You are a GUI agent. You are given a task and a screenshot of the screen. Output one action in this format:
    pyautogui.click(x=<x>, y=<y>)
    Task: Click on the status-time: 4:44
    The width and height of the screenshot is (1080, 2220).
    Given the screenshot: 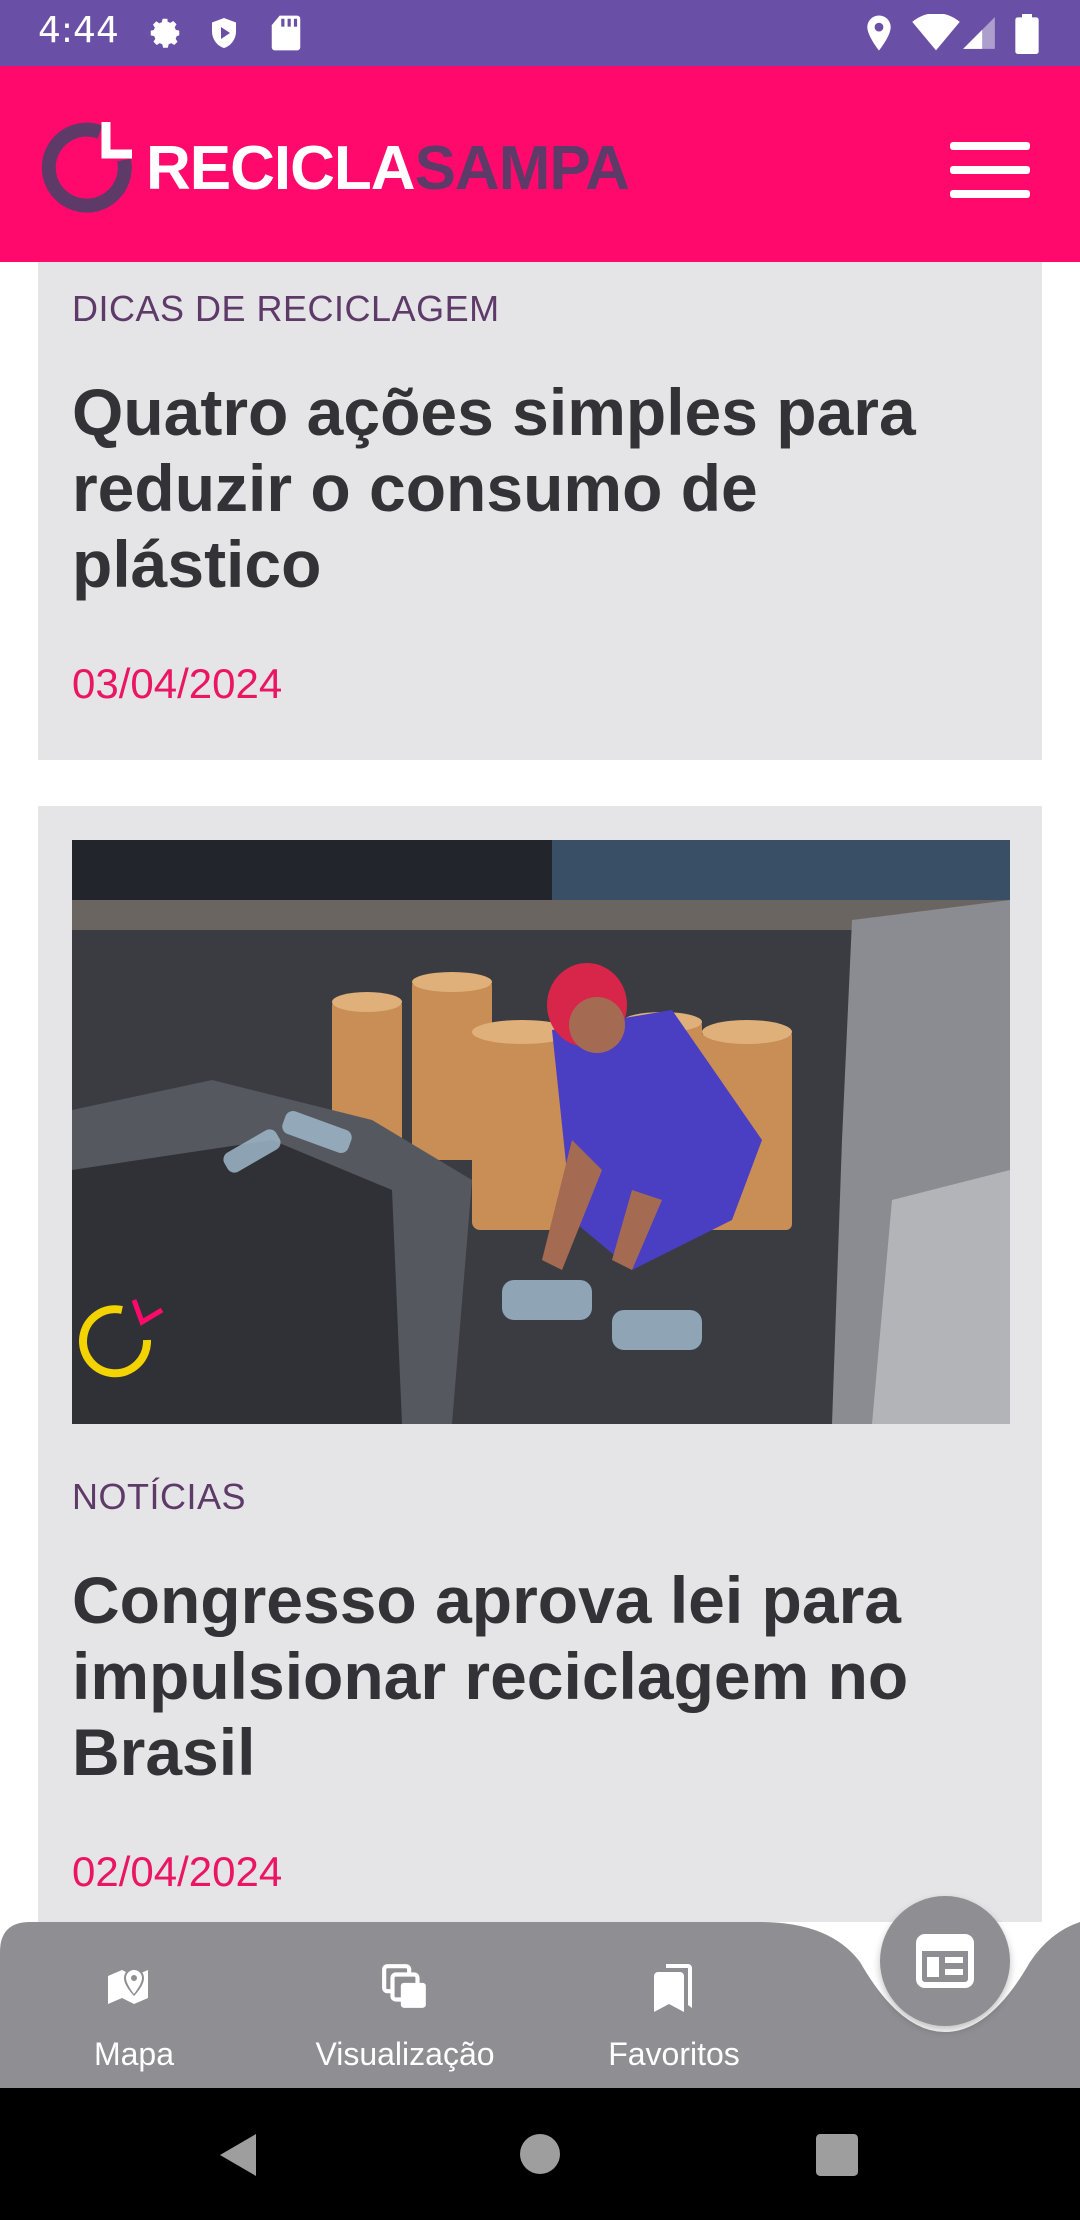 What is the action you would take?
    pyautogui.click(x=78, y=30)
    